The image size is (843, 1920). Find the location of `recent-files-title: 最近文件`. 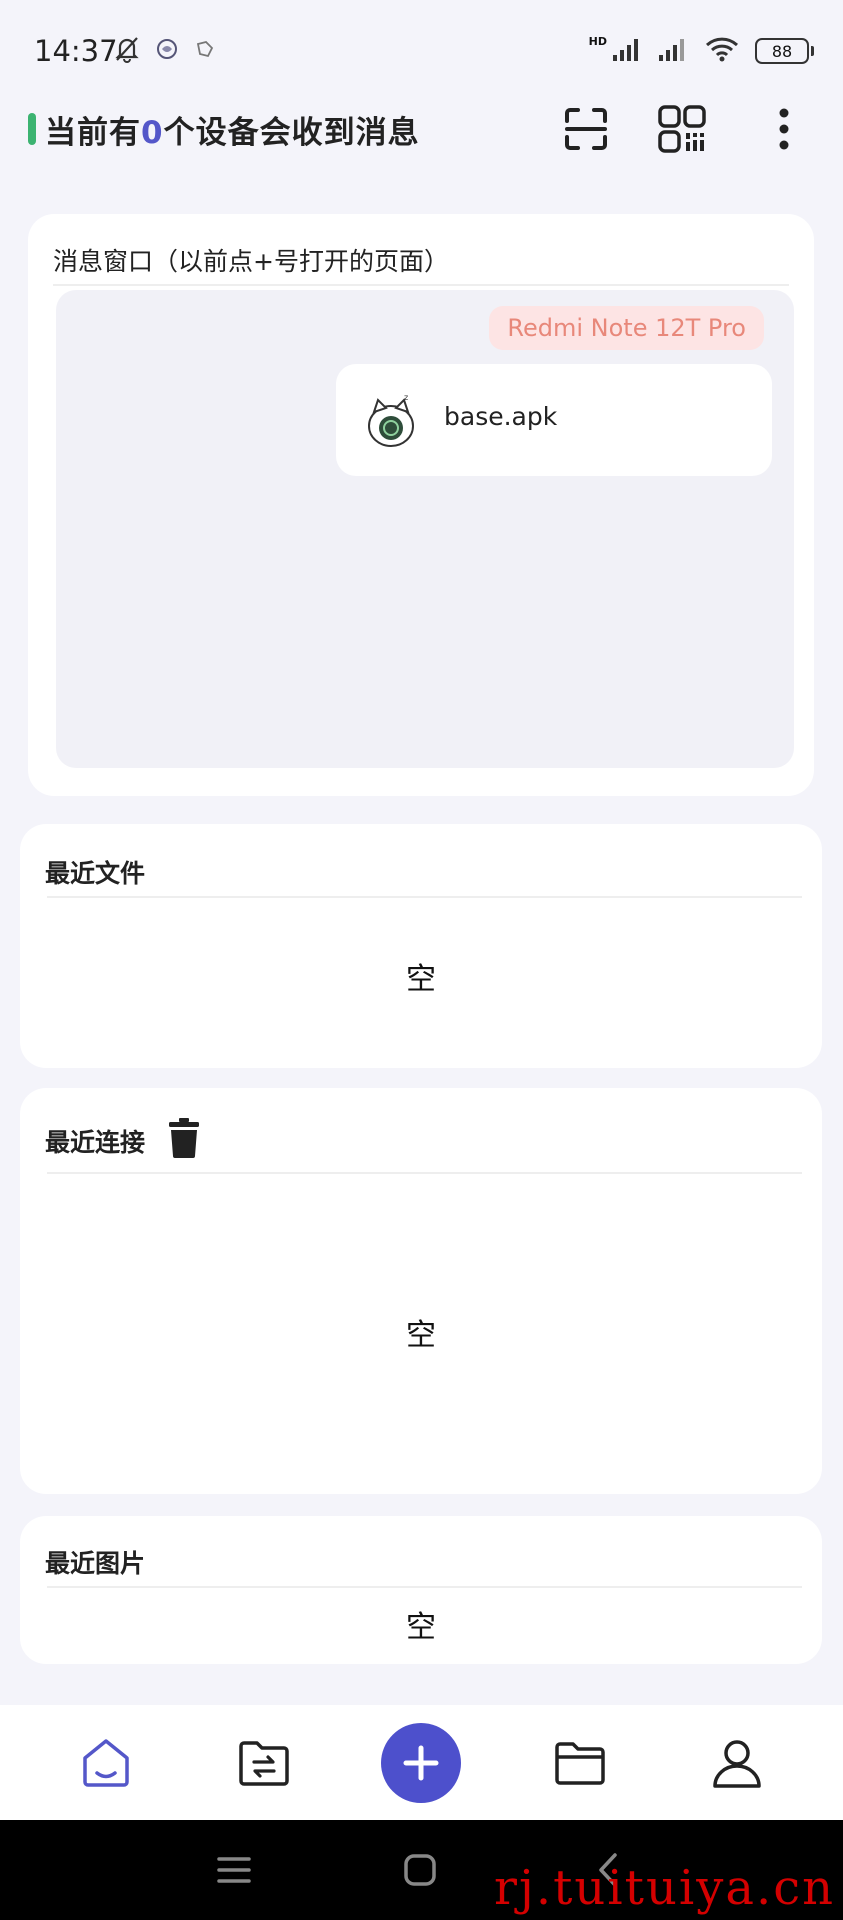

recent-files-title: 最近文件 is located at coordinates (95, 873).